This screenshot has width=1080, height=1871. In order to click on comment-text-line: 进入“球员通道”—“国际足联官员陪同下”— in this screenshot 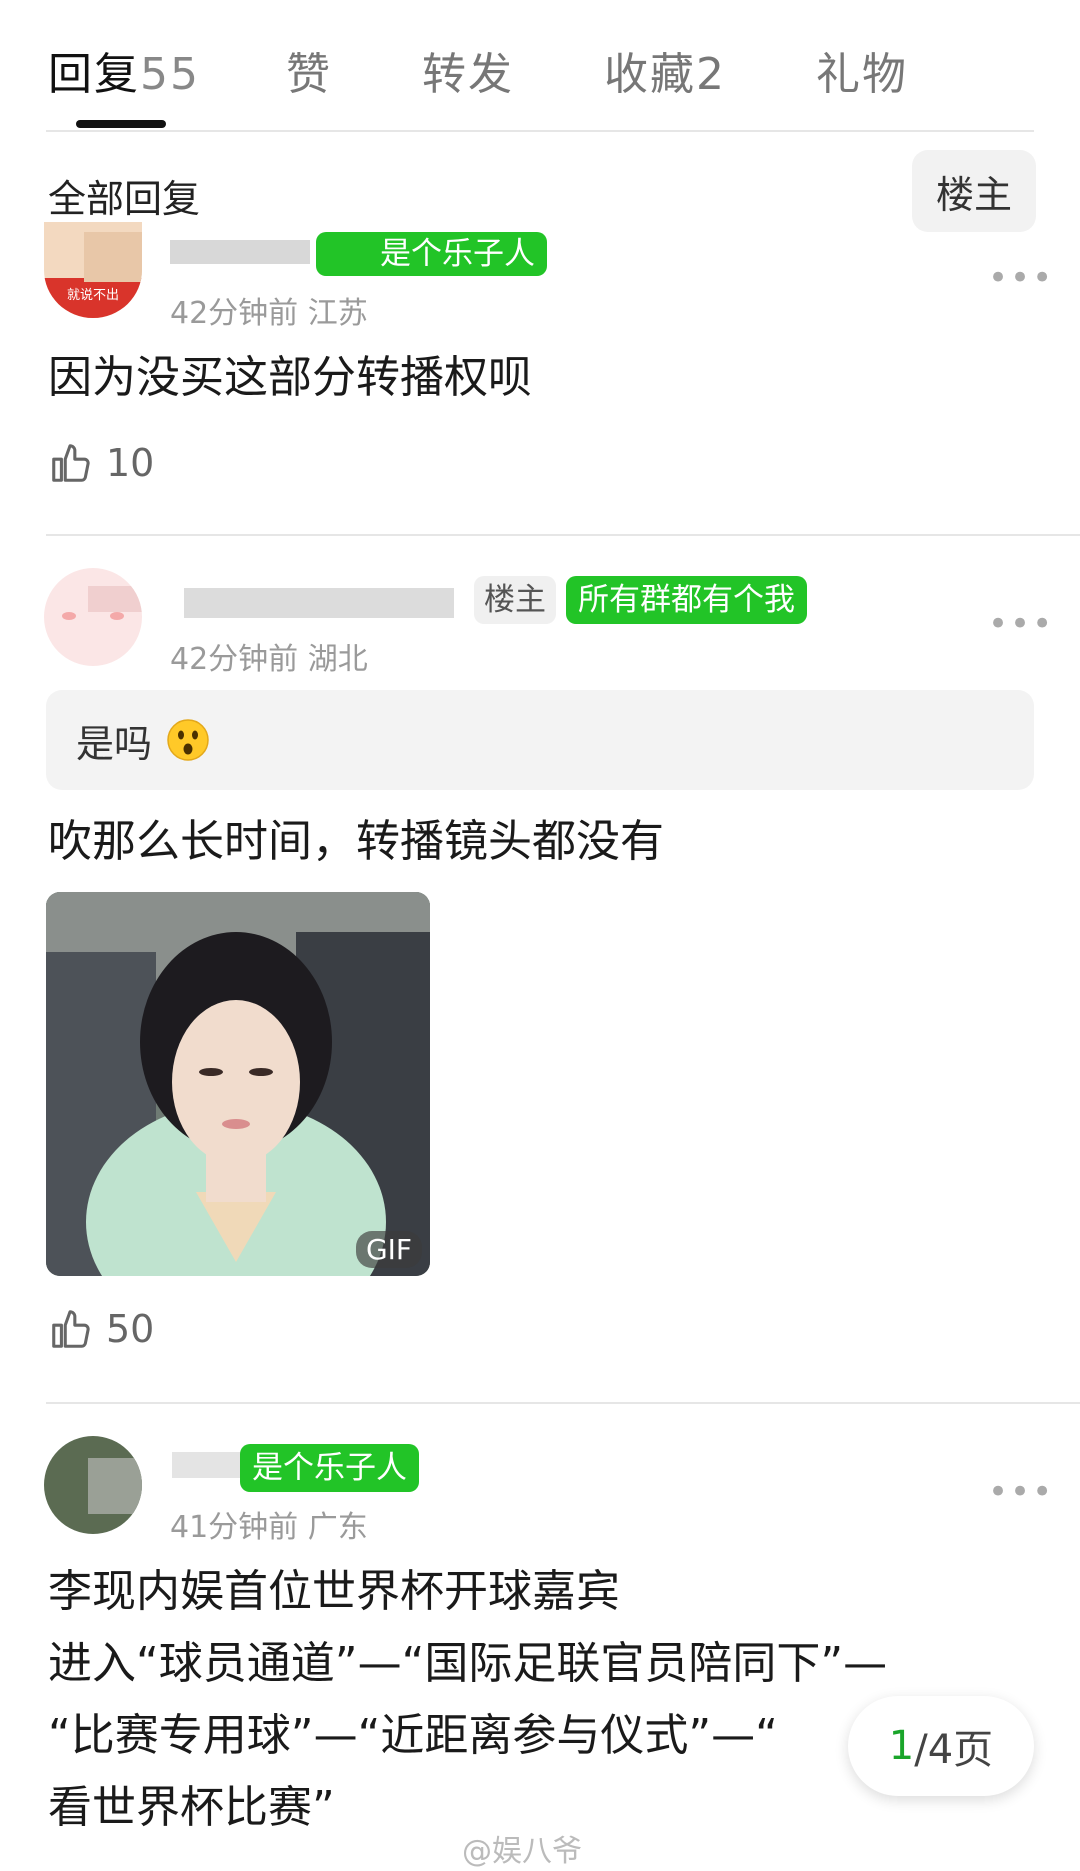, I will do `click(468, 1663)`.